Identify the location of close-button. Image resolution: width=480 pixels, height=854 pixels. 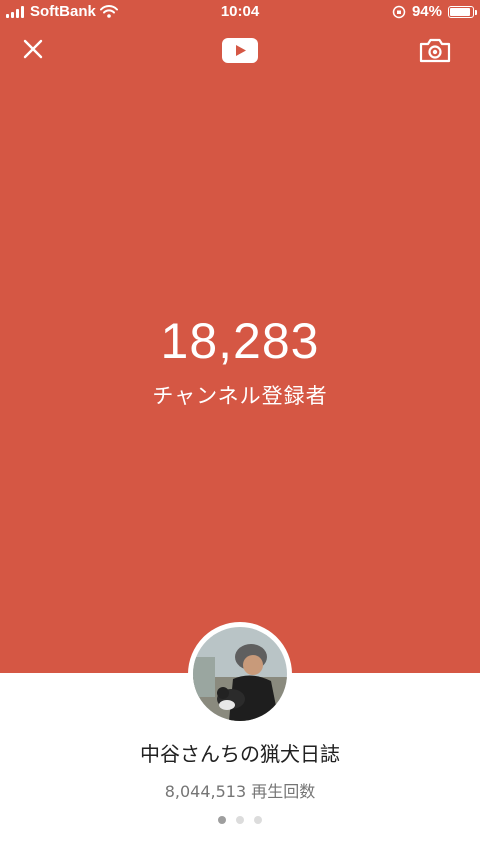
(33, 49).